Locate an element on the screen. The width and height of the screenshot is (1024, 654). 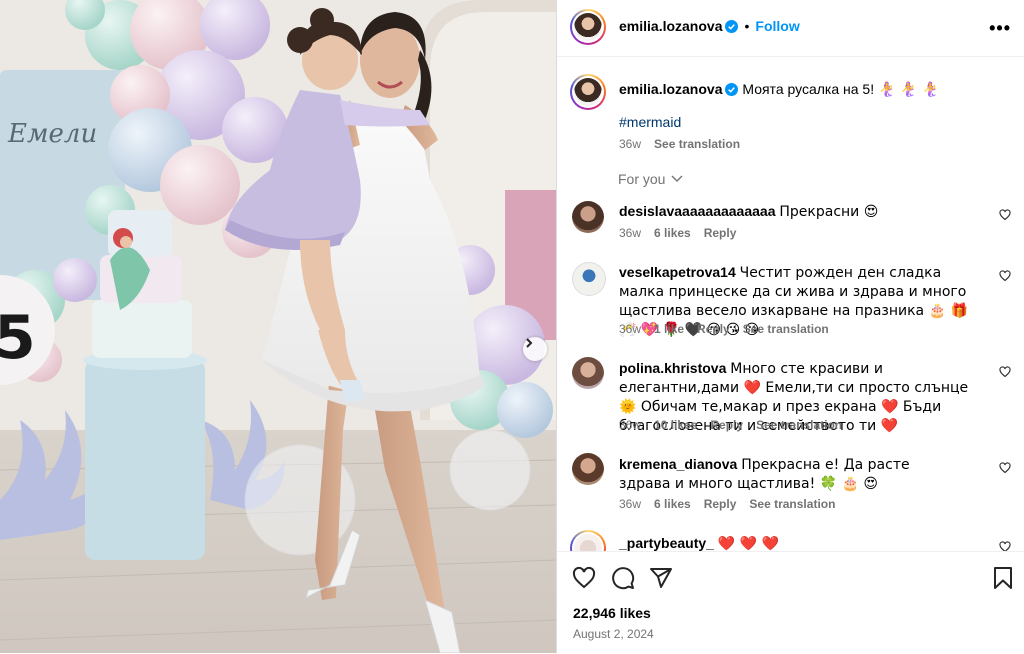
next-photo-button is located at coordinates (535, 349).